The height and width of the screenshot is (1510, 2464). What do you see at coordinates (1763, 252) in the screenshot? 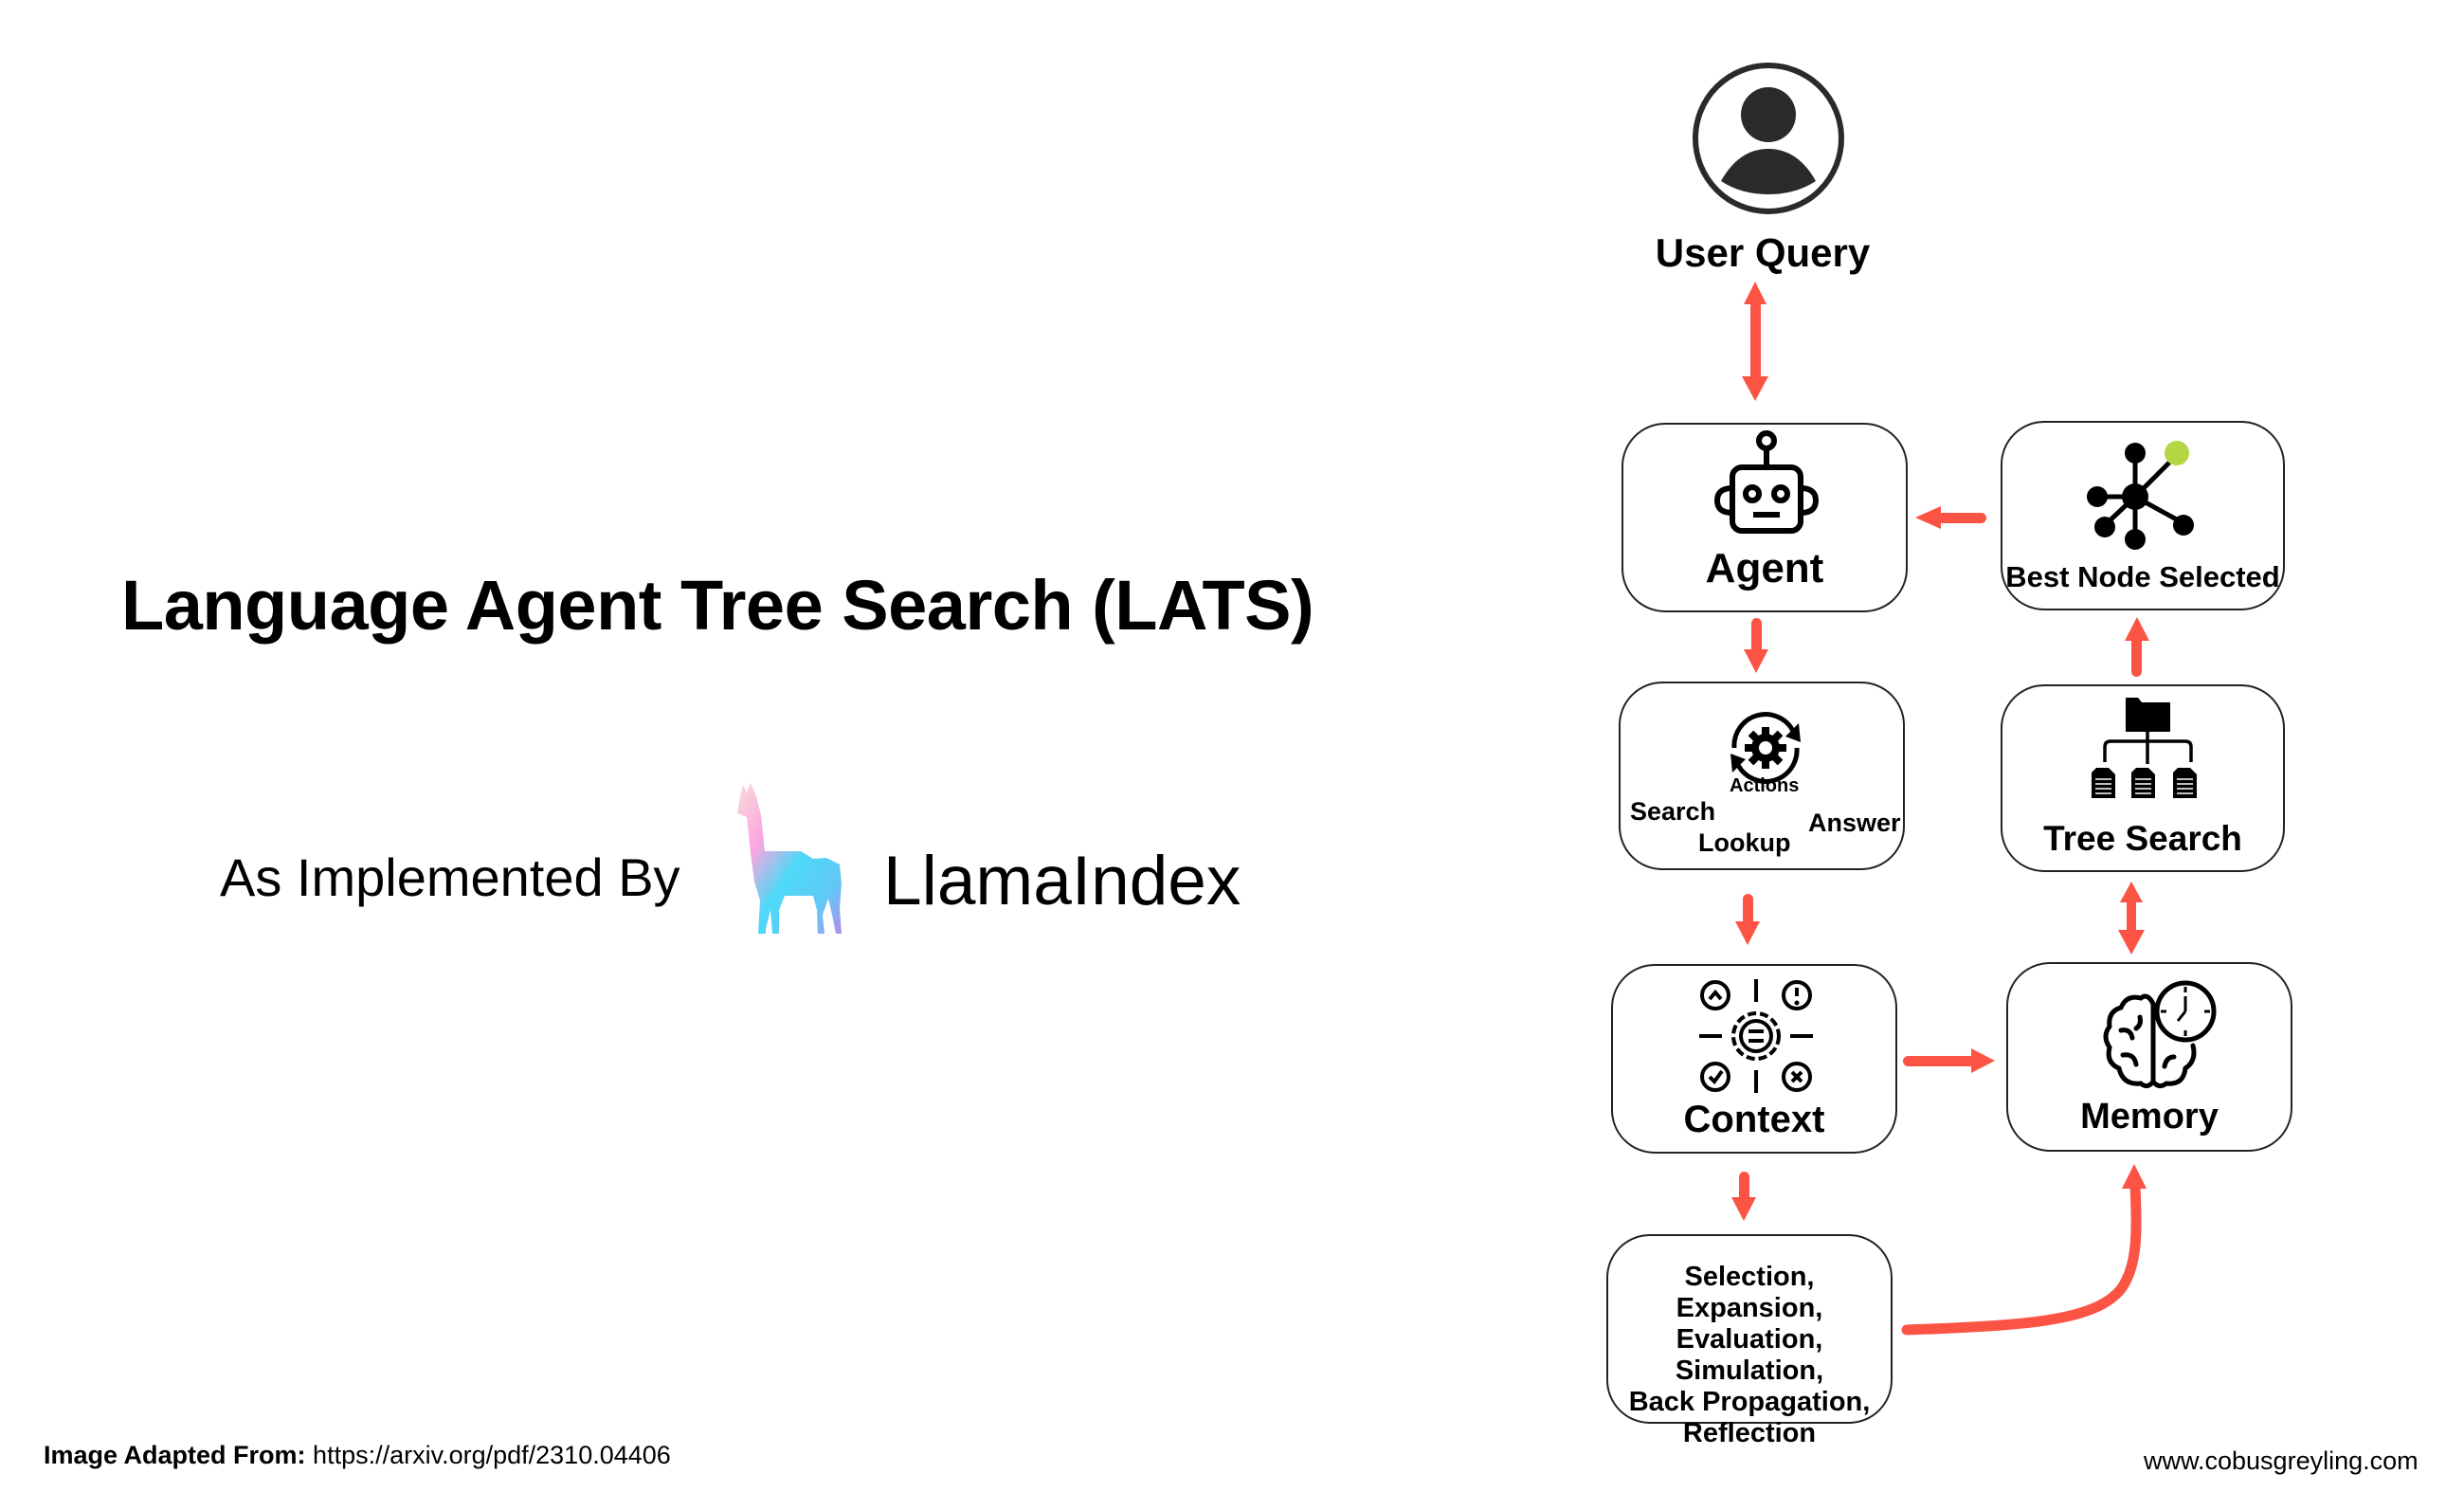
I see `user-query-label: User Query` at bounding box center [1763, 252].